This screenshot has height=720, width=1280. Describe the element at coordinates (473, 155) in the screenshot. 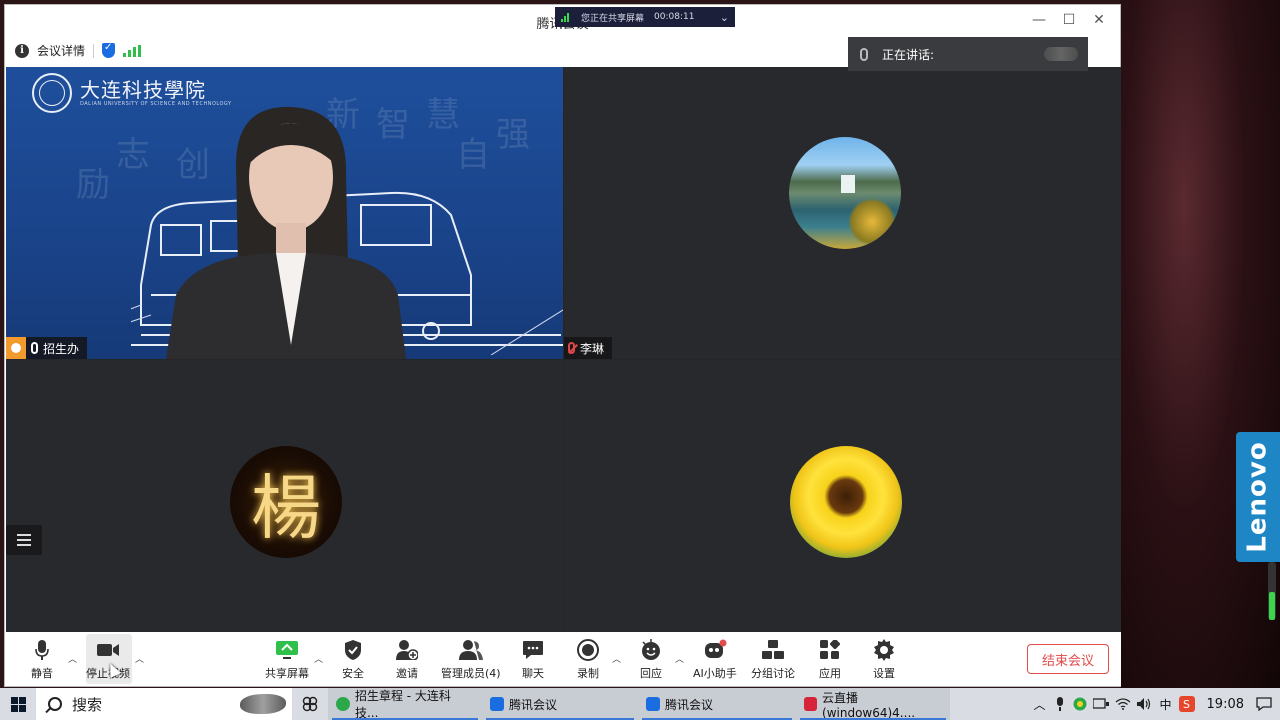

I see `watermark-glyph: 自` at that location.